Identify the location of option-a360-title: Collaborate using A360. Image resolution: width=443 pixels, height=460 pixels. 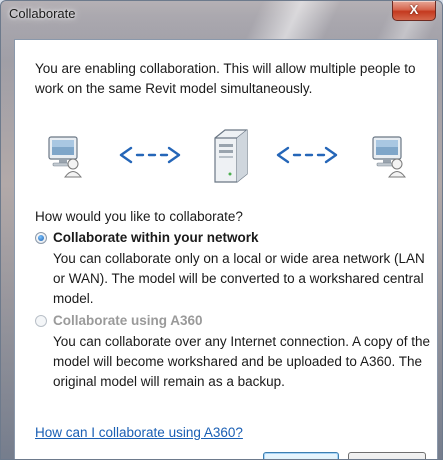
(128, 320).